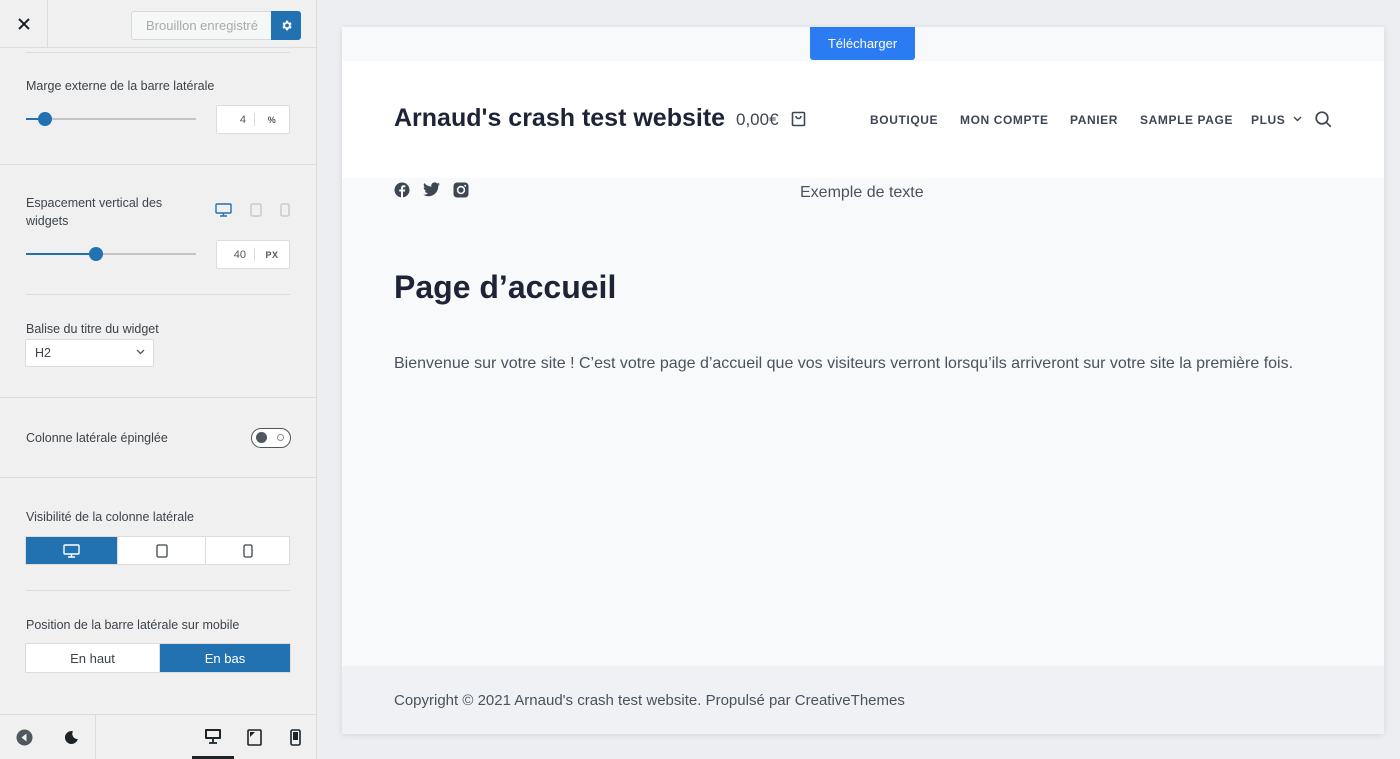  I want to click on sidebar-margin-slider, so click(111, 119).